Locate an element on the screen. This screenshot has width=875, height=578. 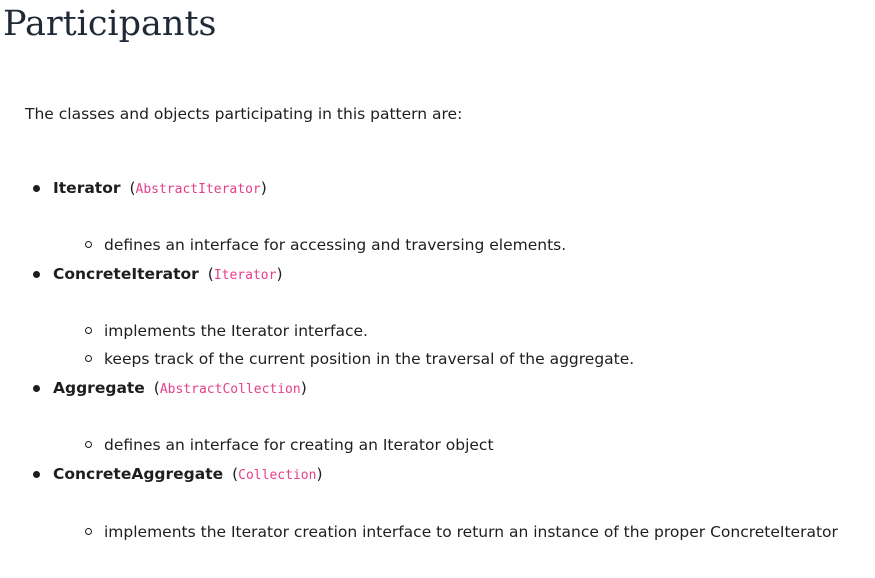
participant-heading: Aggregate (AbstractCollection) is located at coordinates (180, 389).